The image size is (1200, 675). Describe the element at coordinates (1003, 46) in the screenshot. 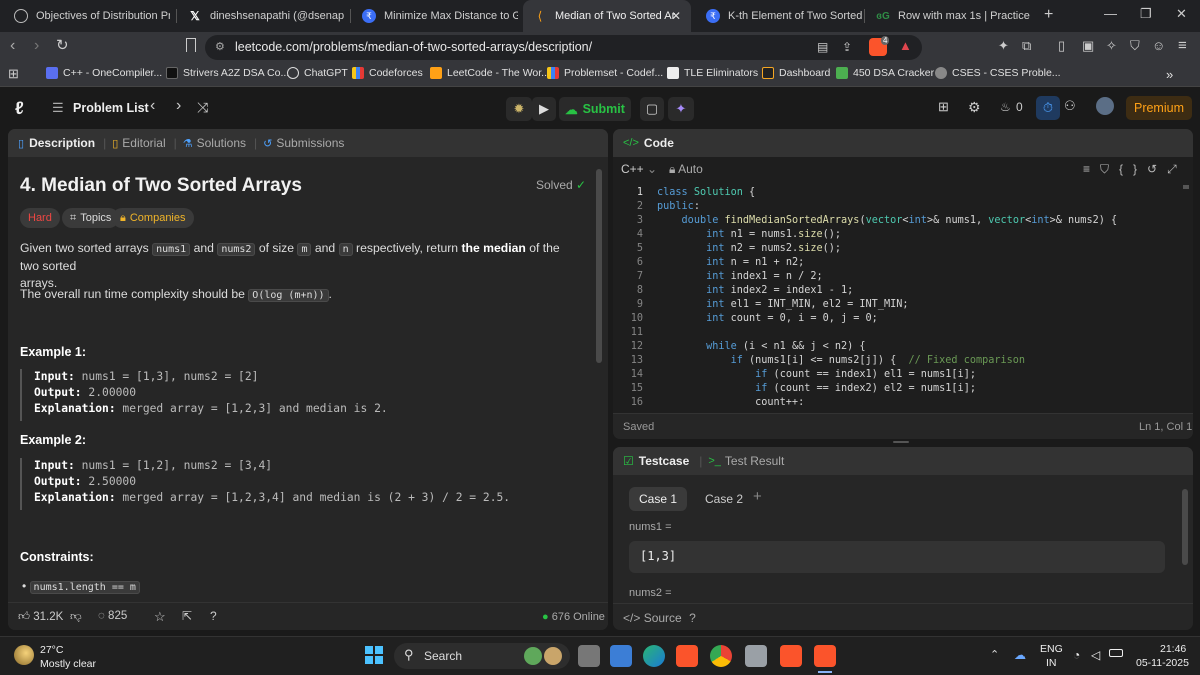

I see `extensions-icon: ✦` at that location.